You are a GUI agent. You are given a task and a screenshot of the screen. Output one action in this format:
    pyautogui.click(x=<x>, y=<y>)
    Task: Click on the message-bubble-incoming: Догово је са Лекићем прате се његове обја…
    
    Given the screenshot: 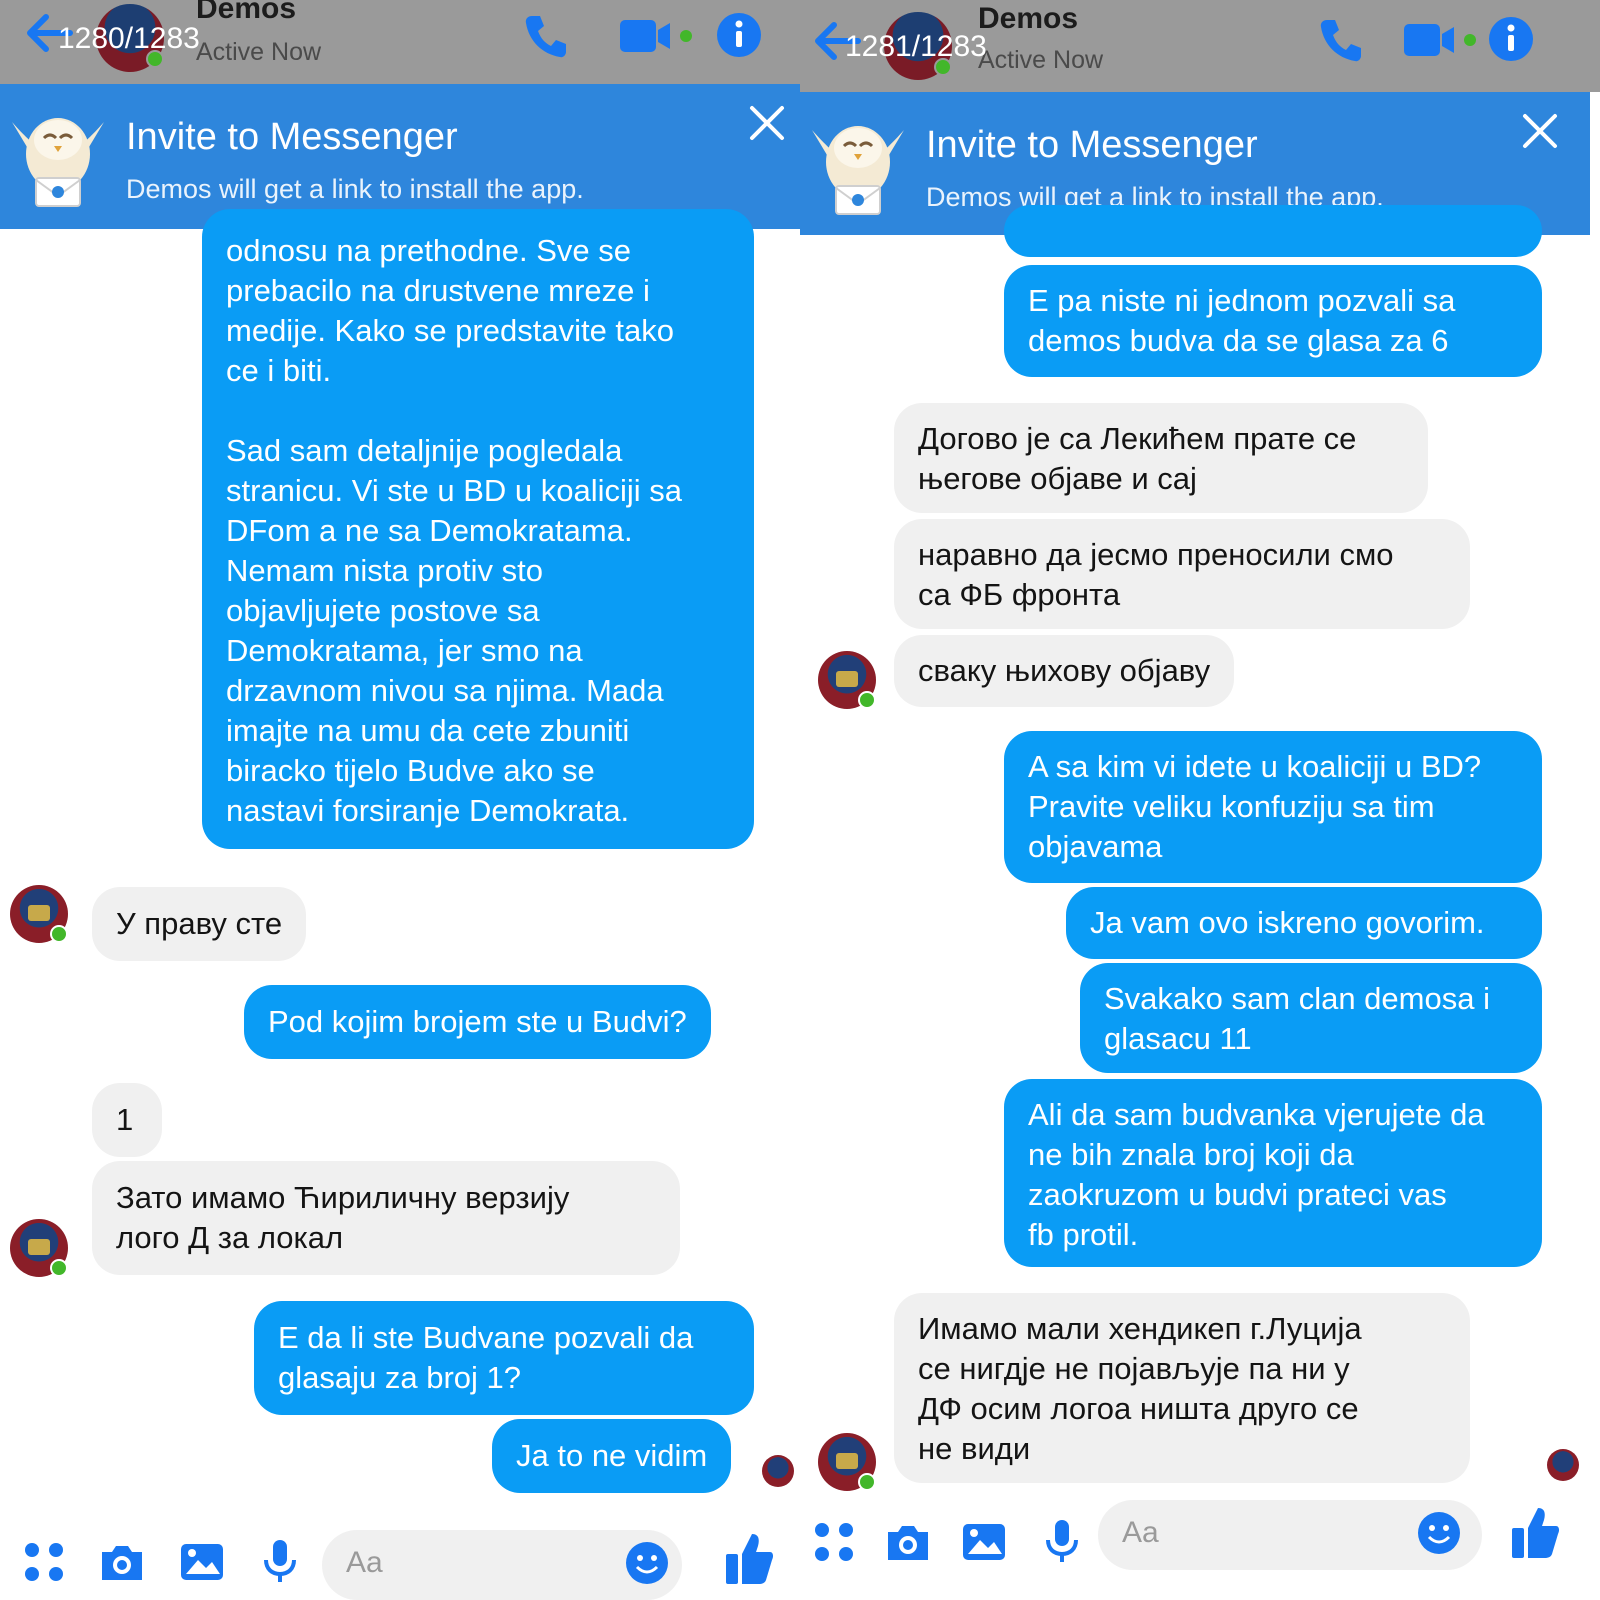 What is the action you would take?
    pyautogui.click(x=1161, y=458)
    